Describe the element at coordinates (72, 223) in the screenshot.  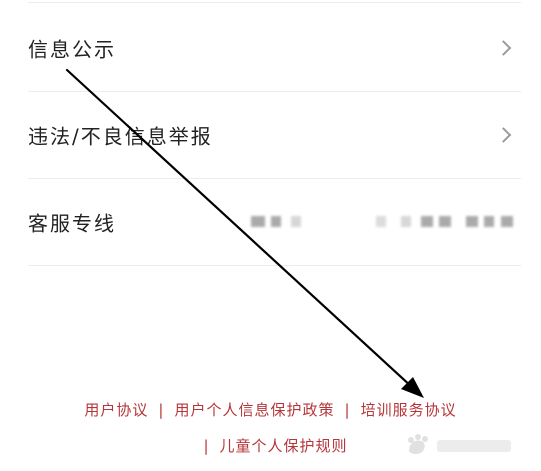
I see `menu-item-label: 客服专线` at that location.